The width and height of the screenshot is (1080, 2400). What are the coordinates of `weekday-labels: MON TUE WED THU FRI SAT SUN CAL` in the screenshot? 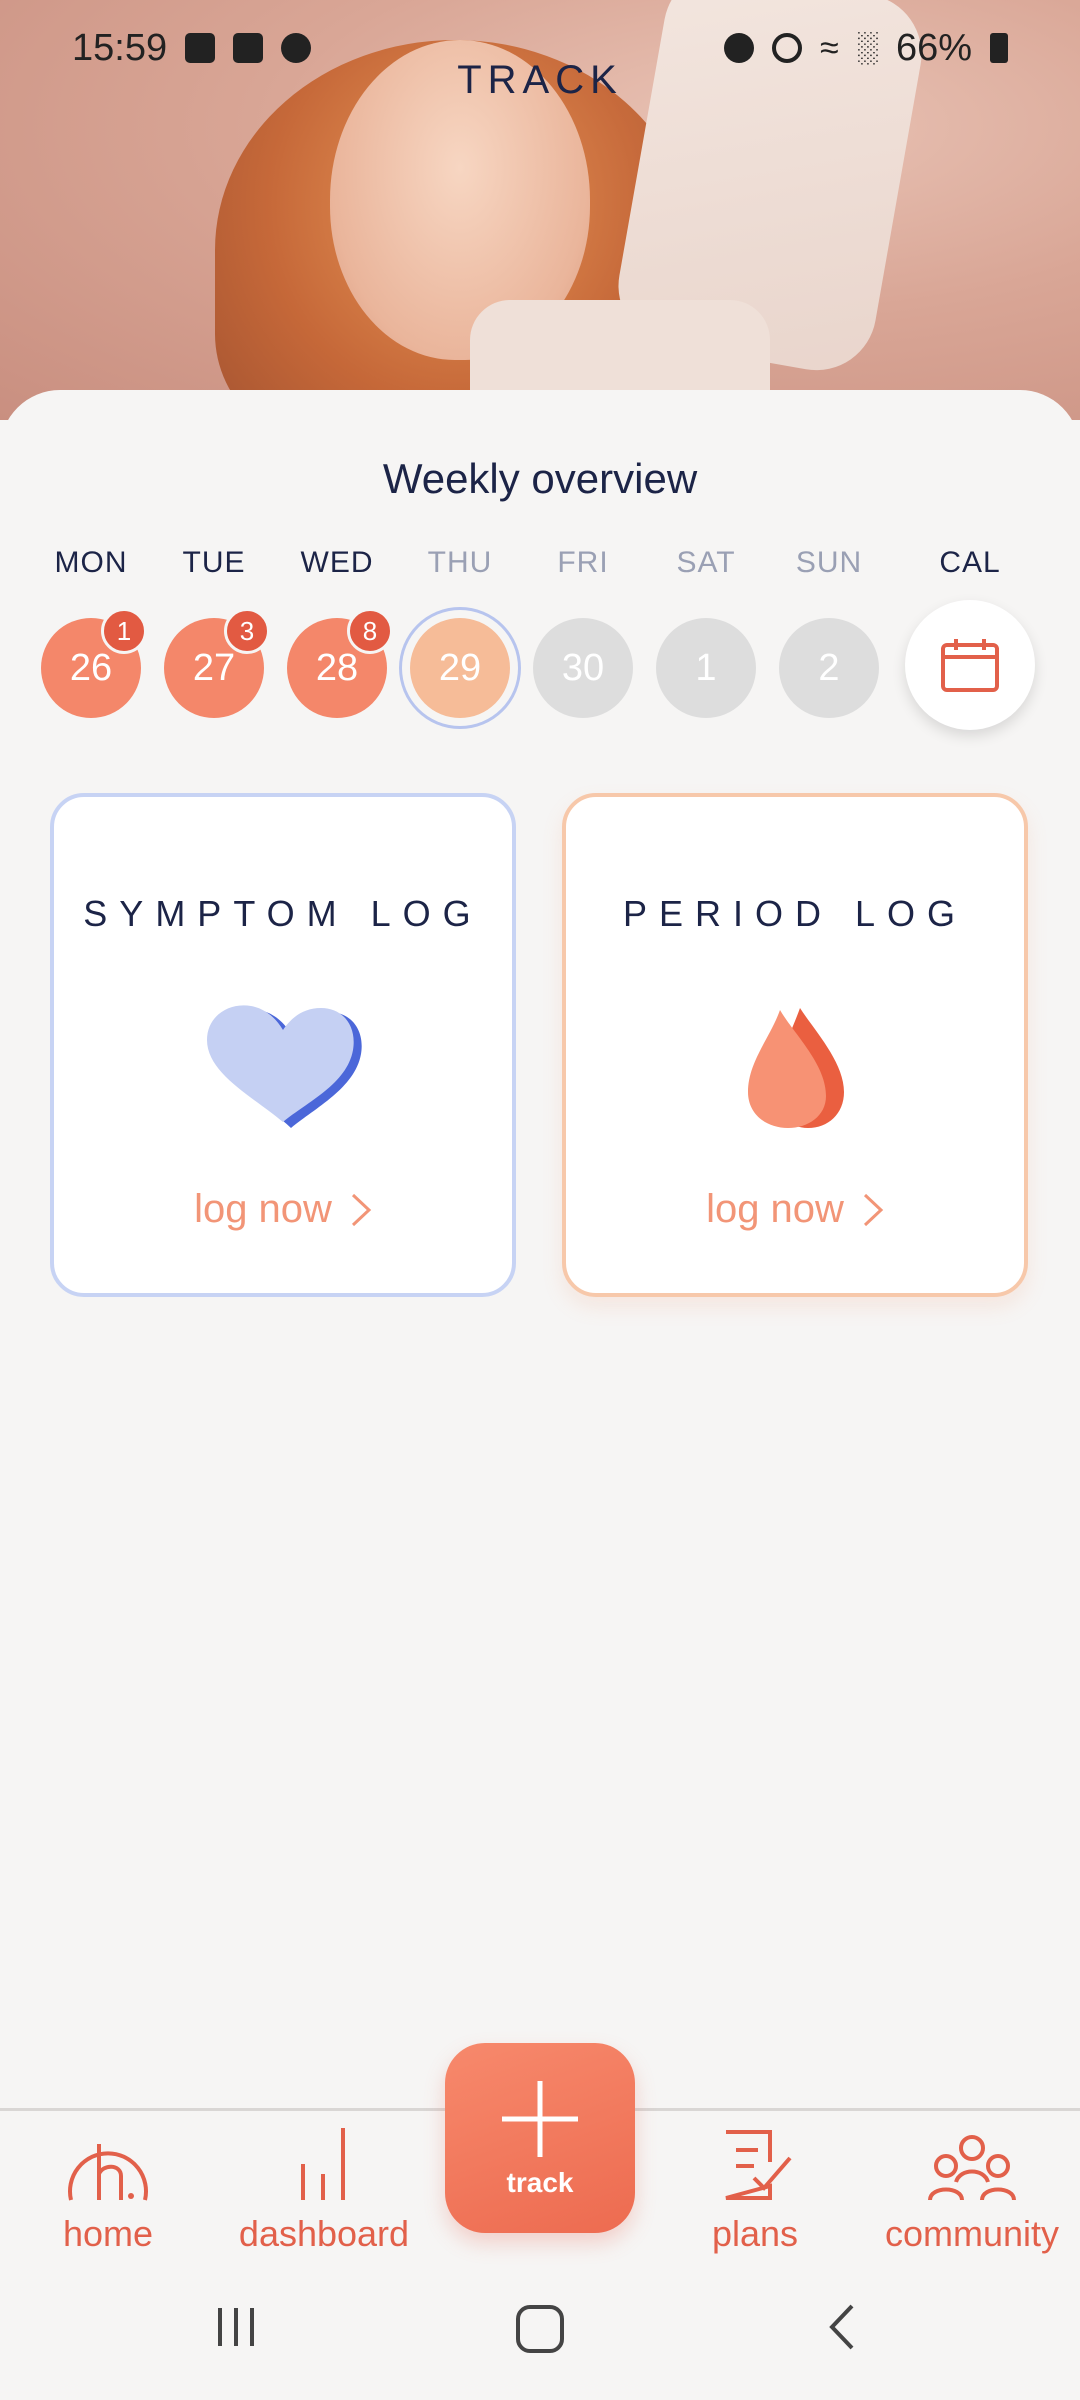 It's located at (540, 566).